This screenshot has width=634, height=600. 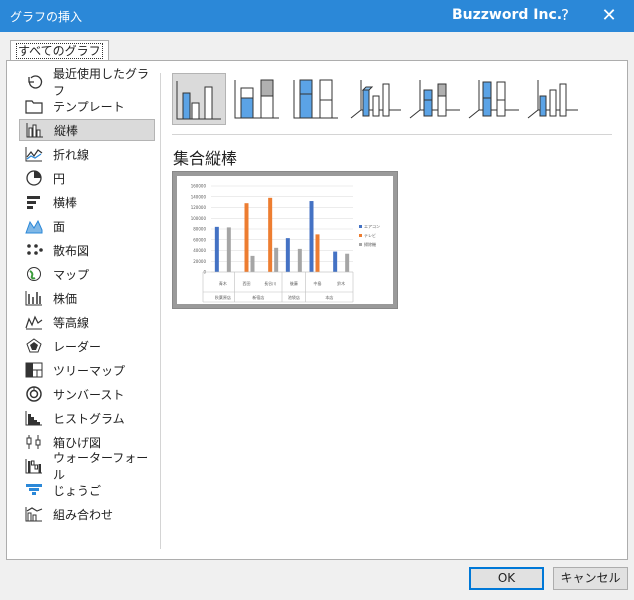 I want to click on sidebar-item-label: 折れ線, so click(x=71, y=154).